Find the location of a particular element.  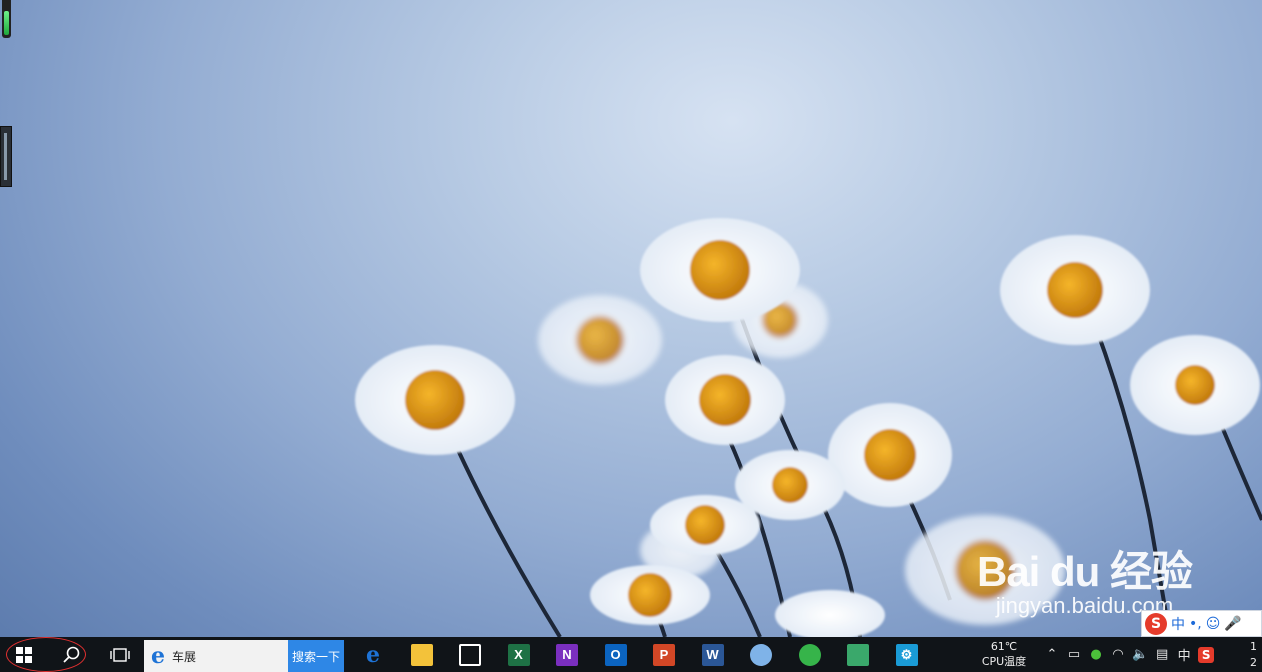

search-go-button: 搜索一下 is located at coordinates (316, 656).